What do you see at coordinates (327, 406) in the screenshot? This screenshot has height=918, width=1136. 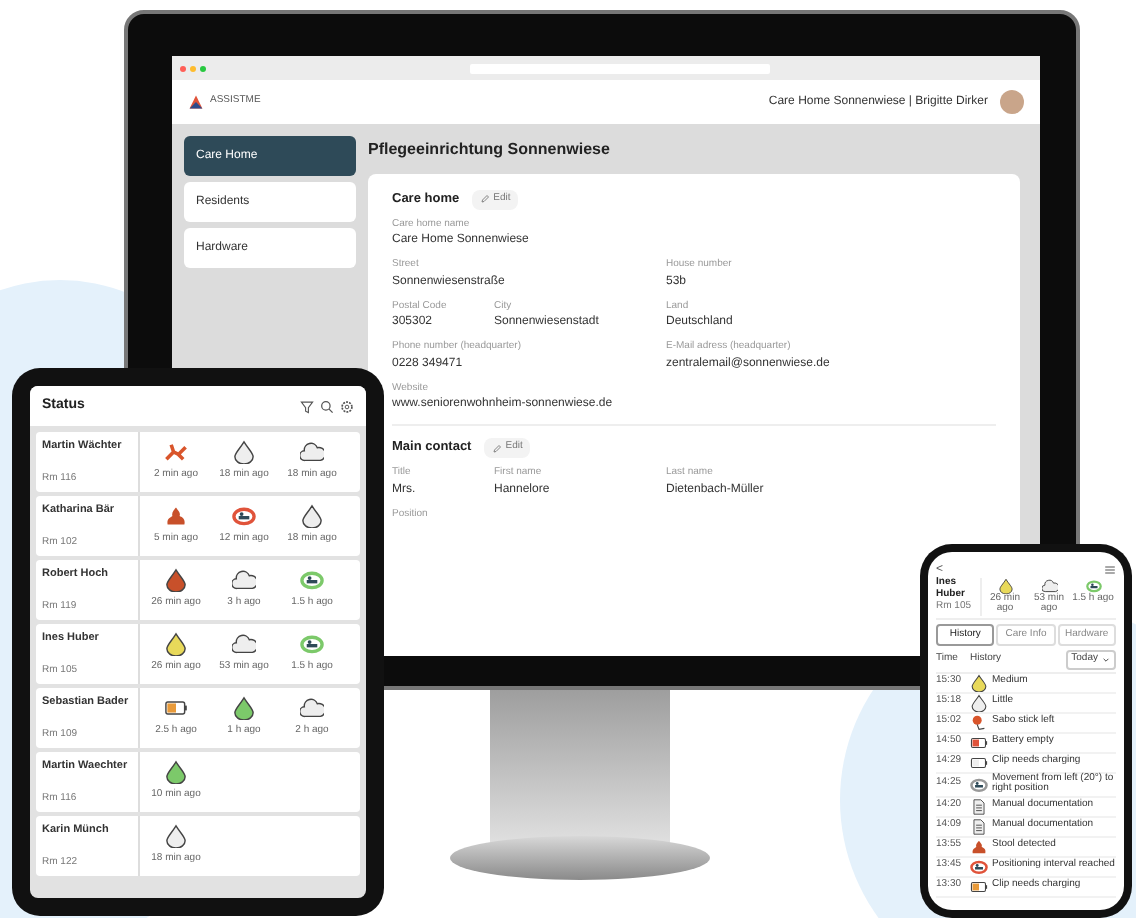 I see `search-icon` at bounding box center [327, 406].